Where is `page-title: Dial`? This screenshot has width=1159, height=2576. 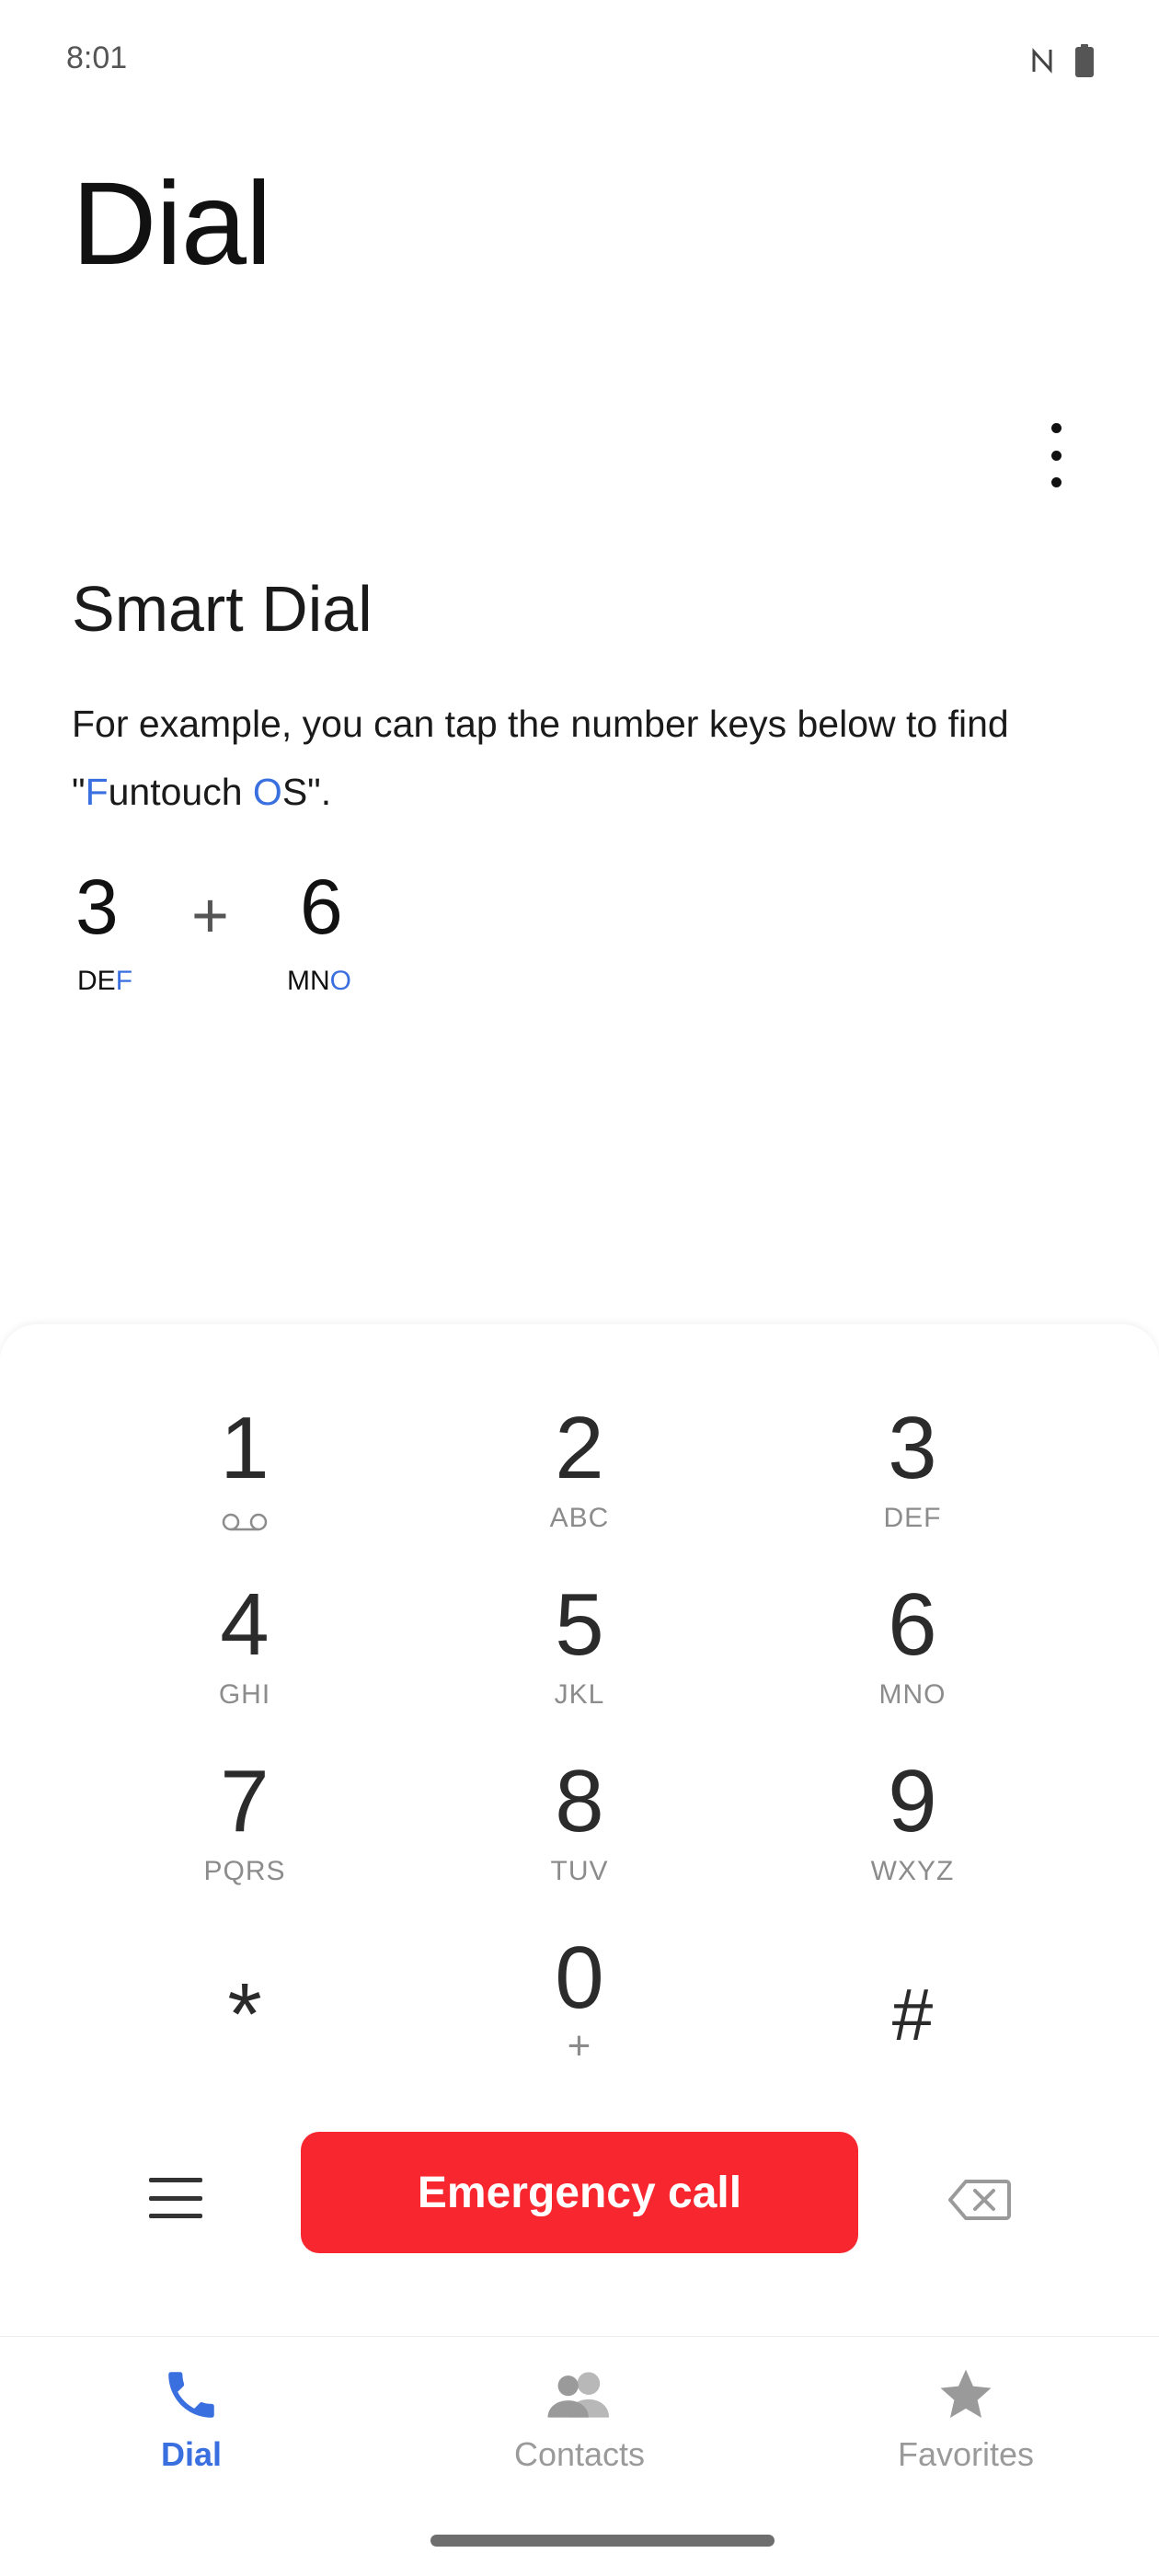 page-title: Dial is located at coordinates (171, 224).